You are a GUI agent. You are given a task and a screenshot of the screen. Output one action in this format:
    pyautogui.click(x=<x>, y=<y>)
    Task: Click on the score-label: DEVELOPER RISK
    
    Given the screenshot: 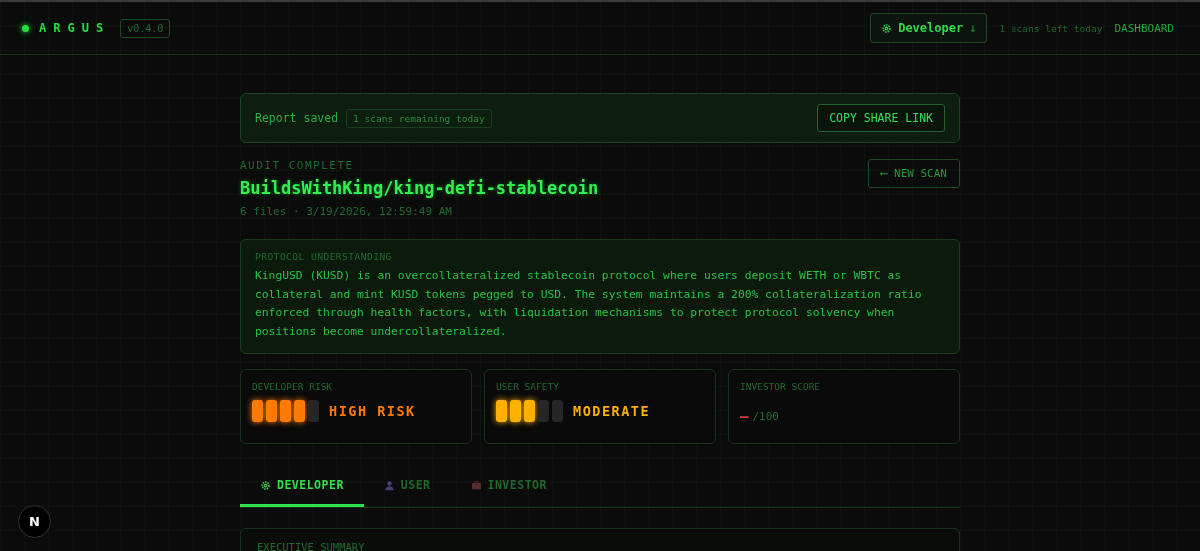 What is the action you would take?
    pyautogui.click(x=293, y=386)
    